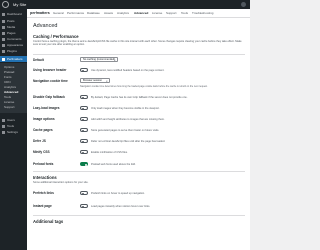 The height and width of the screenshot is (250, 320). I want to click on tab-assets: Assets, so click(108, 13).